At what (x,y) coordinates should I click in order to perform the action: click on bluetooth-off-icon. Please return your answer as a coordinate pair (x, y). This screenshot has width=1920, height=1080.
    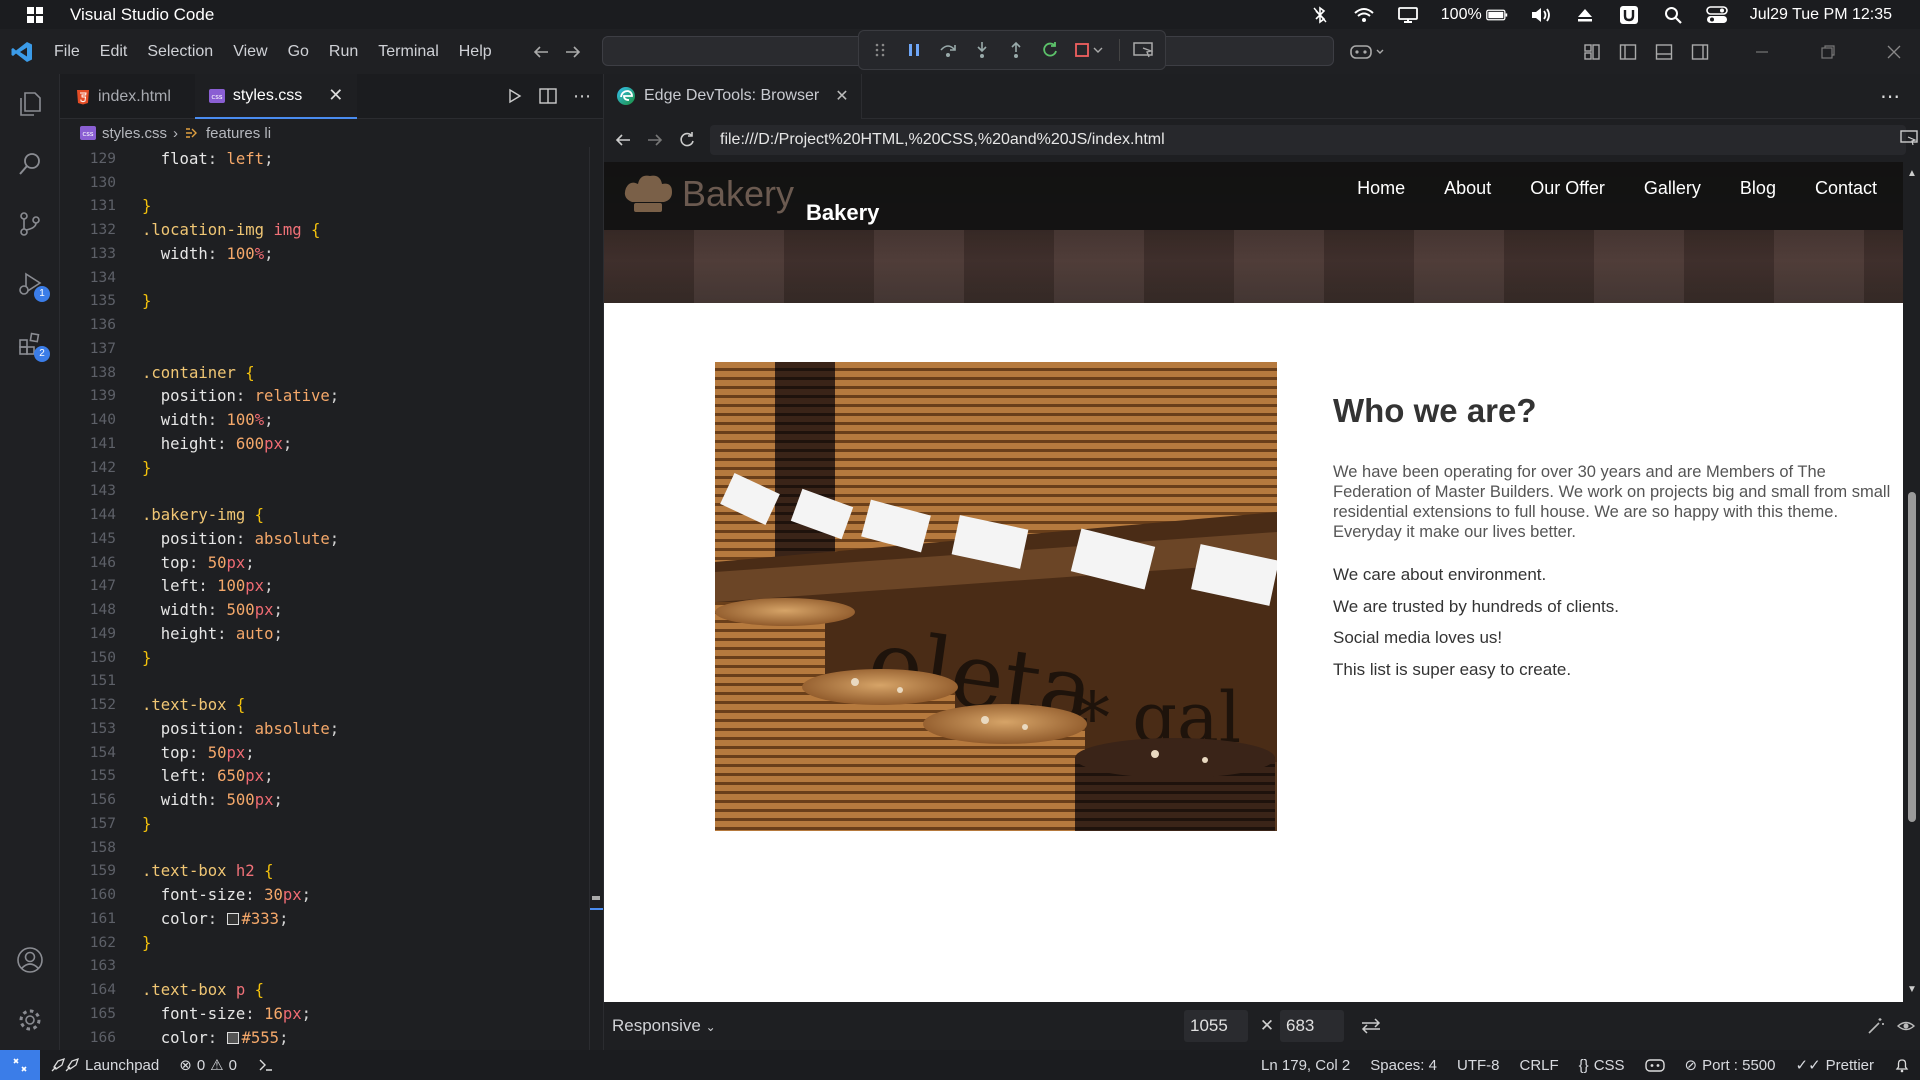
    Looking at the image, I should click on (1320, 15).